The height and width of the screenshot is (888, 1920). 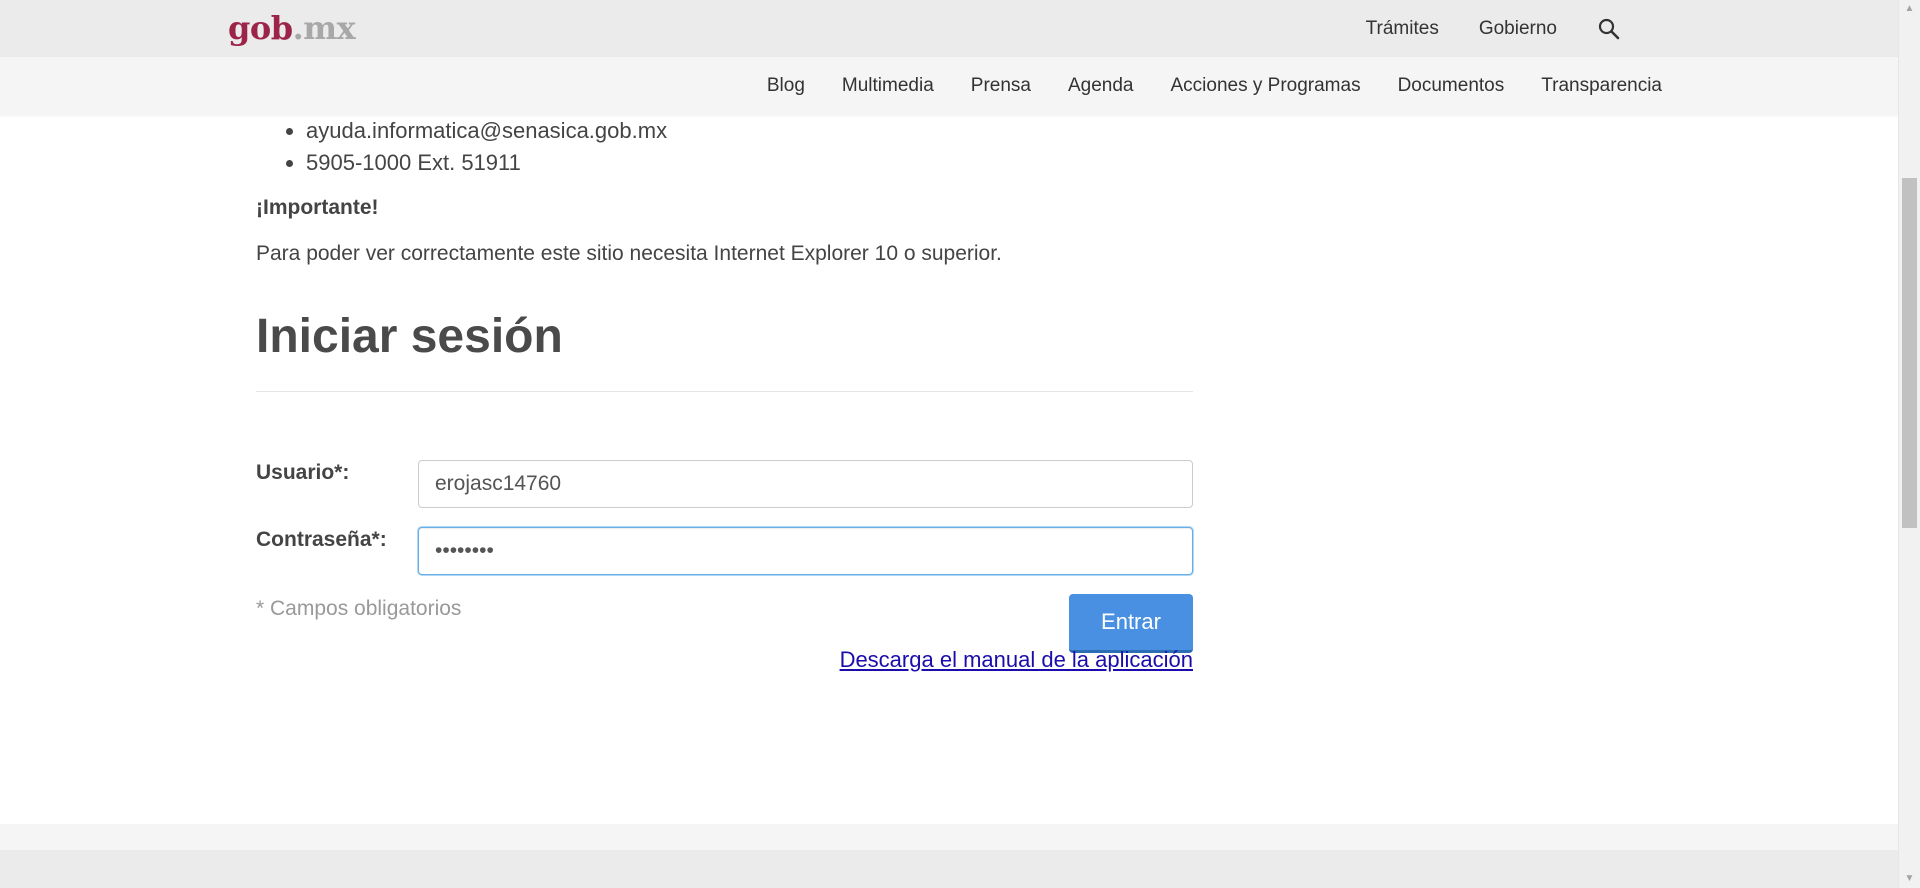 I want to click on top-nav: Trámites Gobierno, so click(x=1493, y=28).